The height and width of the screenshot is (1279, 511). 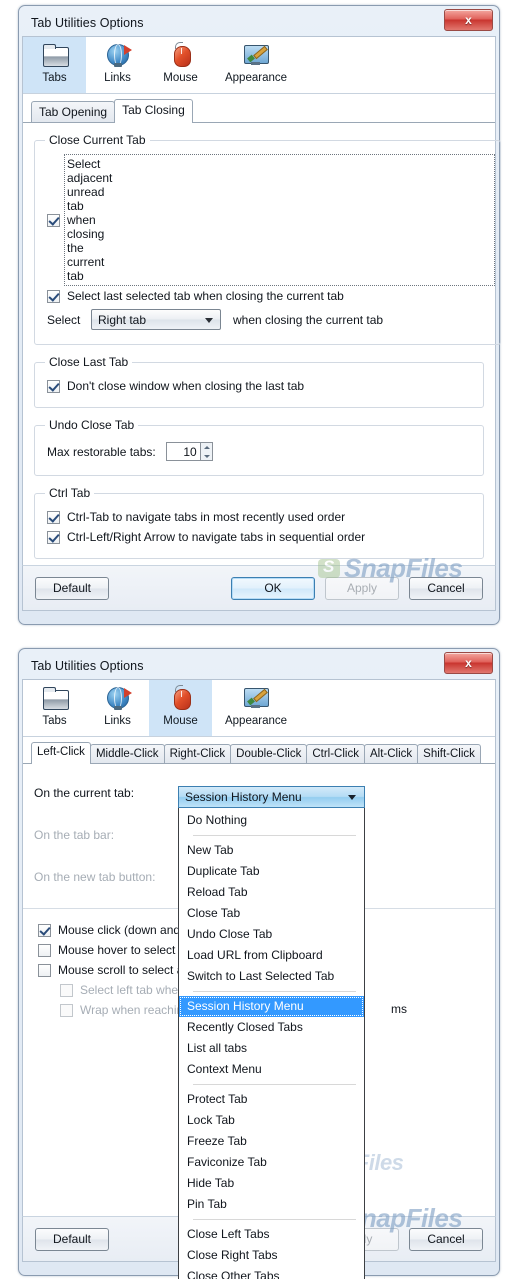 I want to click on dropdown-option: Close Tab, so click(x=271, y=913).